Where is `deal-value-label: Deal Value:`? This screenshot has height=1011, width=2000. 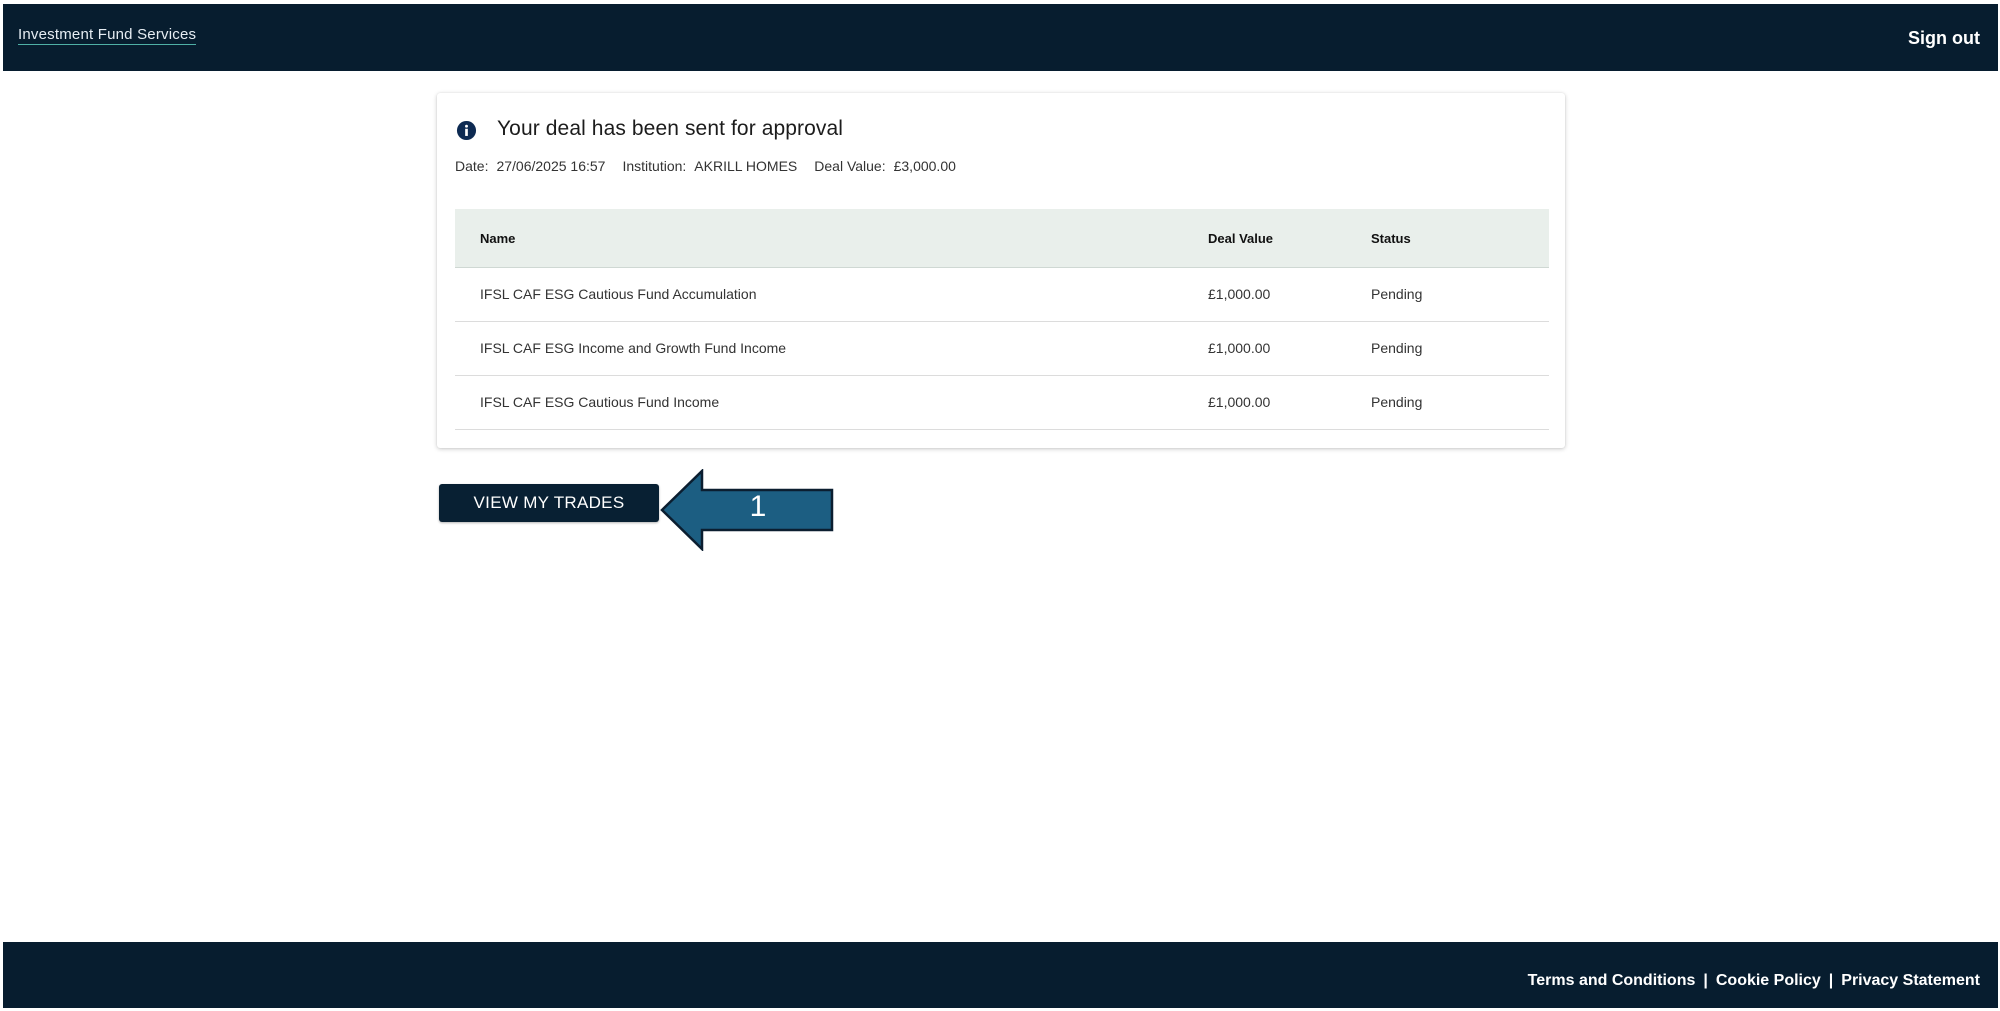
deal-value-label: Deal Value: is located at coordinates (850, 166).